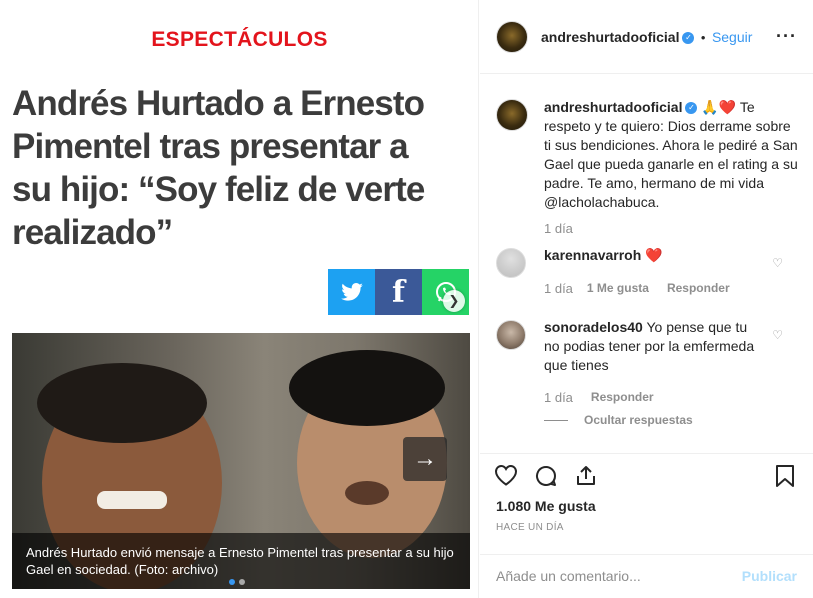 The image size is (813, 598). What do you see at coordinates (769, 576) in the screenshot?
I see `publish-button: Publicar` at bounding box center [769, 576].